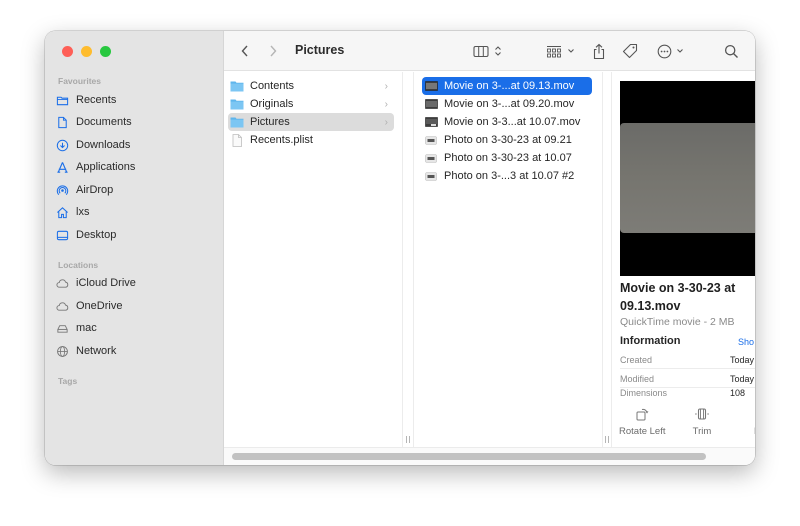 The width and height of the screenshot is (800, 526). What do you see at coordinates (311, 122) in the screenshot?
I see `list-item-pictures: Pictures ›` at bounding box center [311, 122].